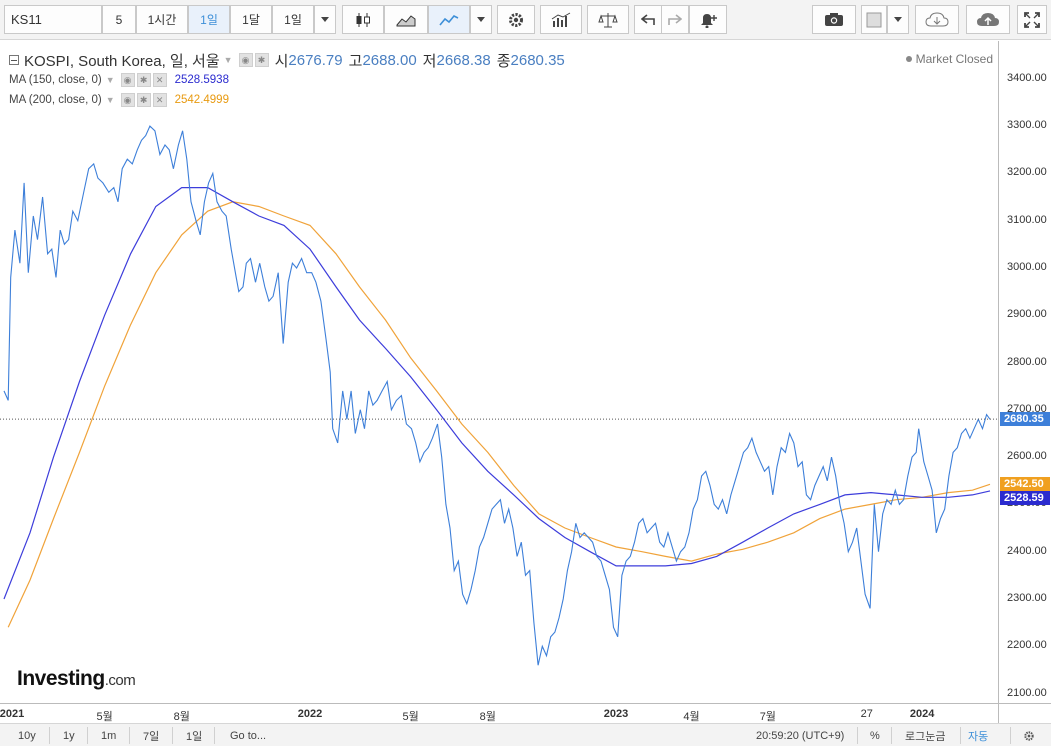 The height and width of the screenshot is (746, 1051). I want to click on market-status: Market Closed, so click(949, 59).